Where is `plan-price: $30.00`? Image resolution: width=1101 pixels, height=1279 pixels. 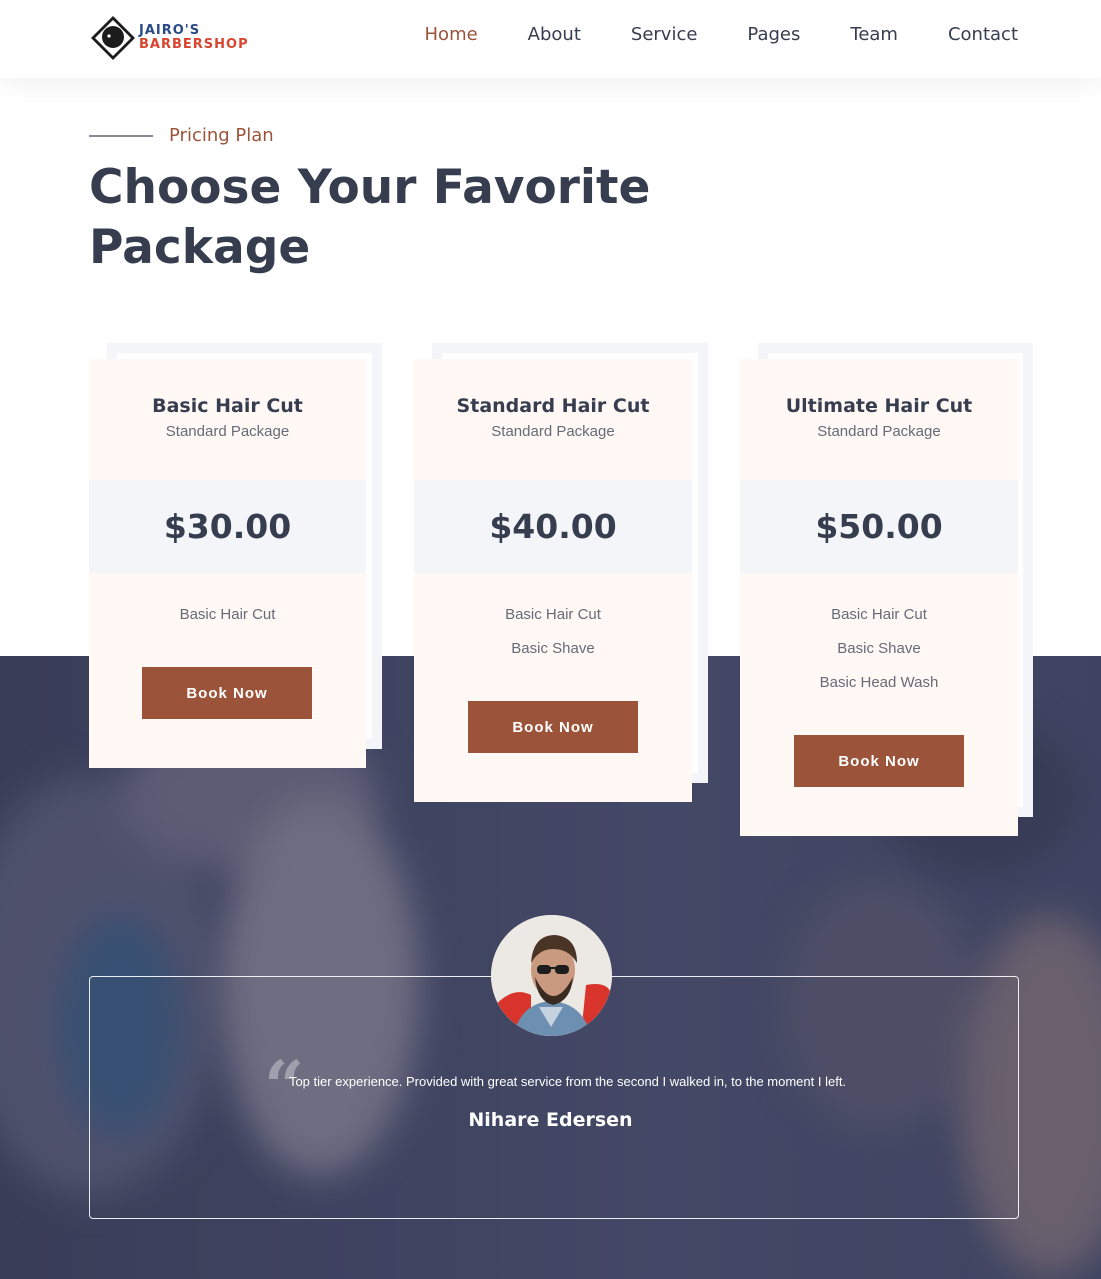 plan-price: $30.00 is located at coordinates (227, 526).